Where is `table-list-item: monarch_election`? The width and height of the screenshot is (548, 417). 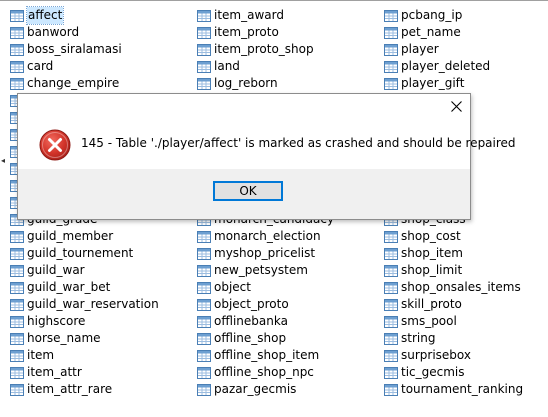
table-list-item: monarch_election is located at coordinates (265, 236).